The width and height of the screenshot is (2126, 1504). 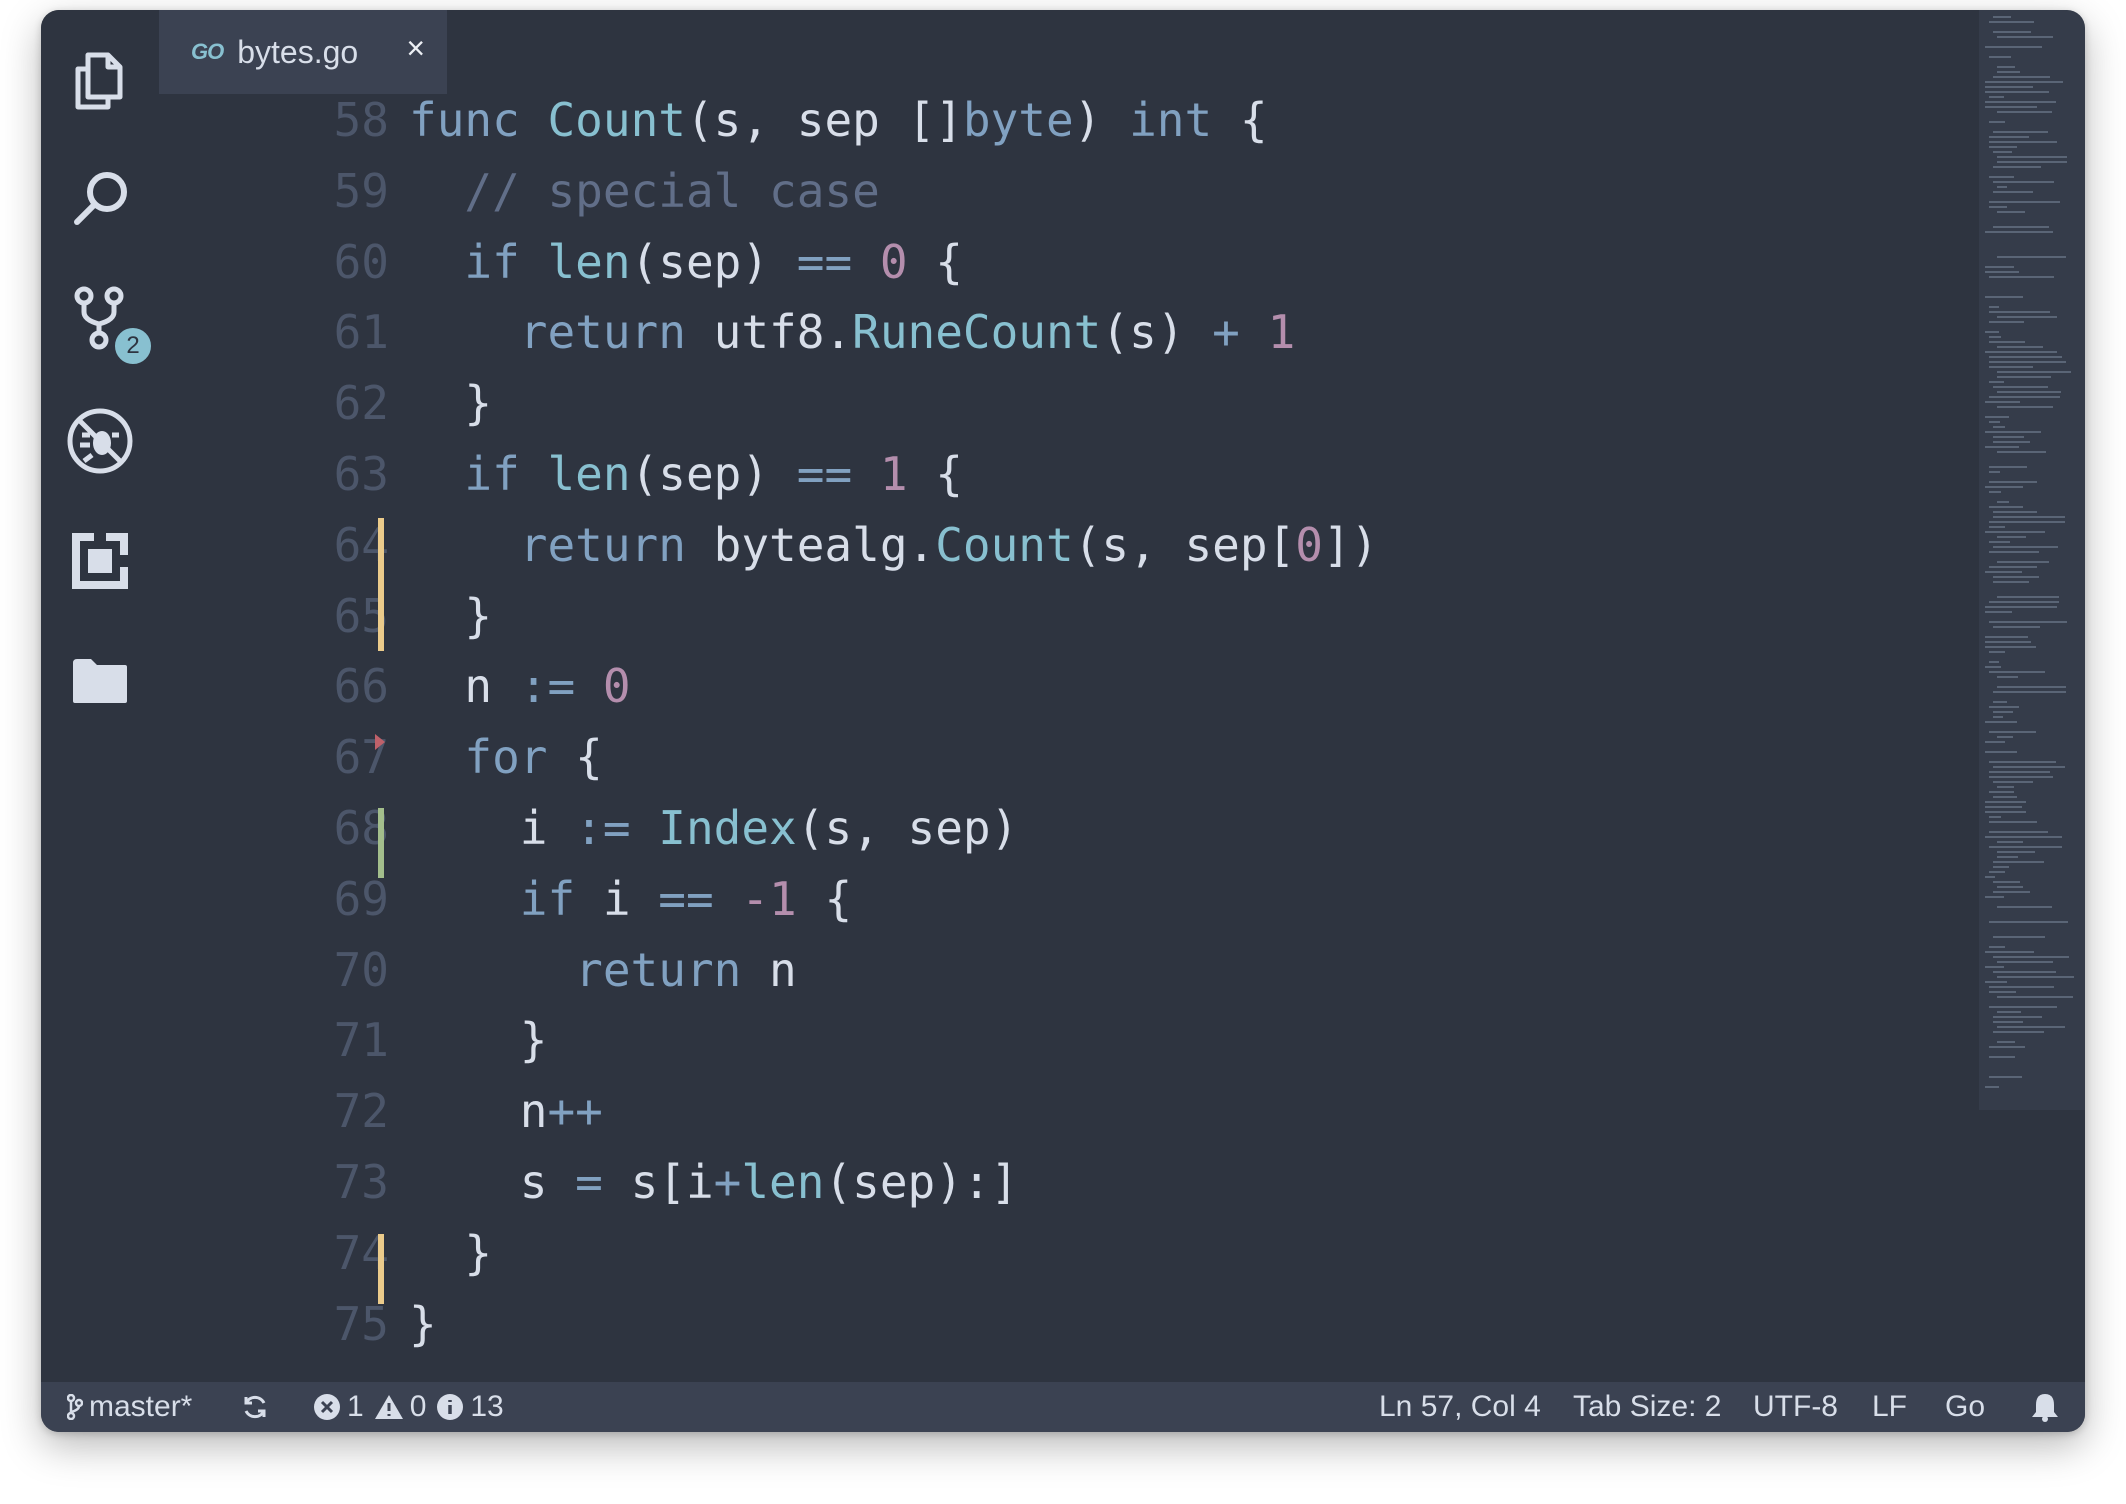 I want to click on explorer-icon, so click(x=100, y=79).